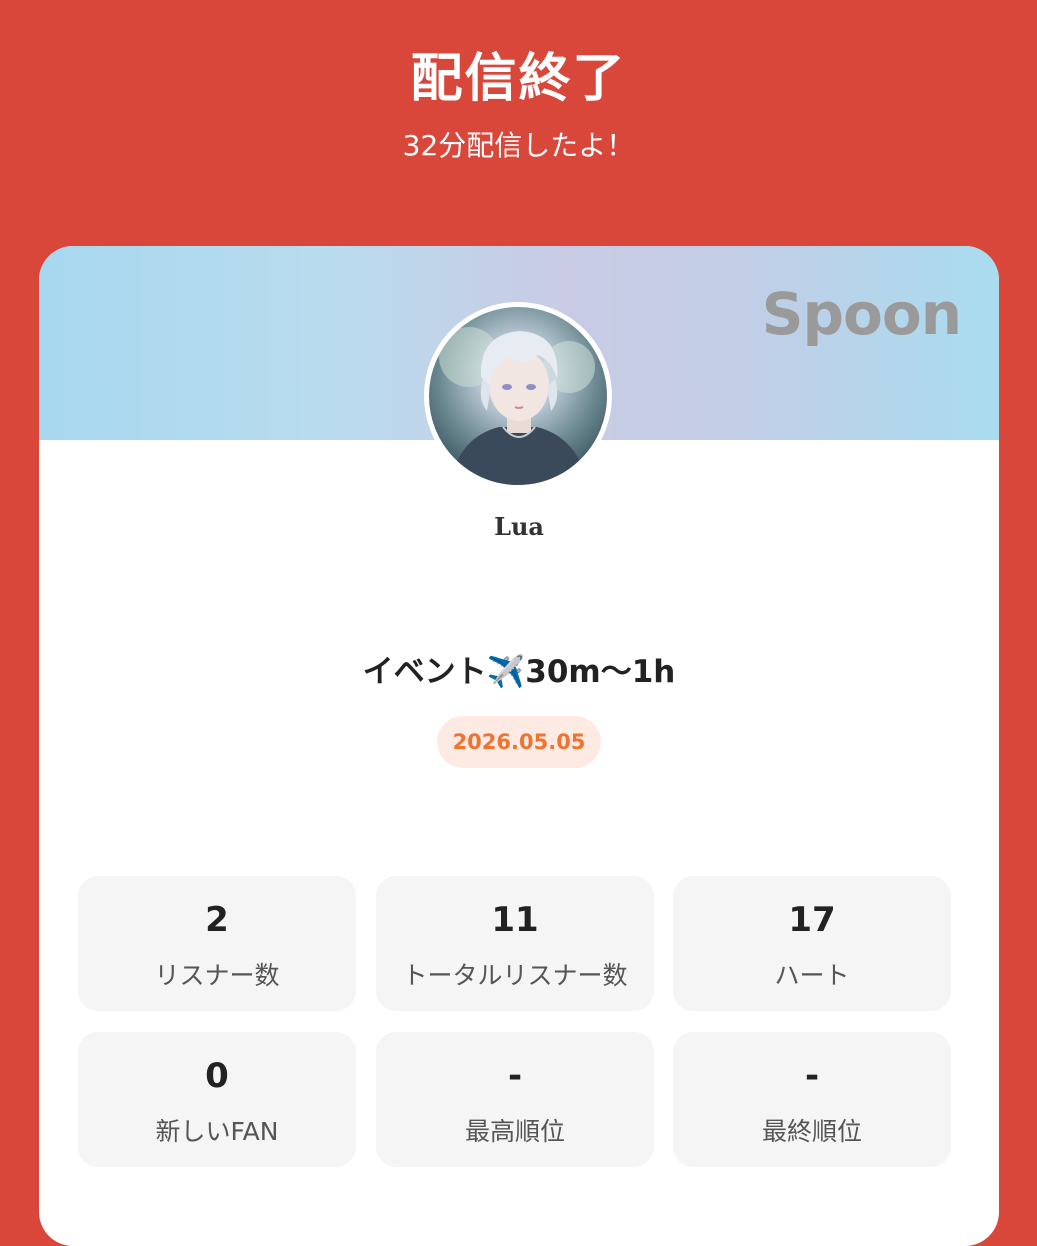 The height and width of the screenshot is (1246, 1037). Describe the element at coordinates (519, 526) in the screenshot. I see `username: Lua` at that location.